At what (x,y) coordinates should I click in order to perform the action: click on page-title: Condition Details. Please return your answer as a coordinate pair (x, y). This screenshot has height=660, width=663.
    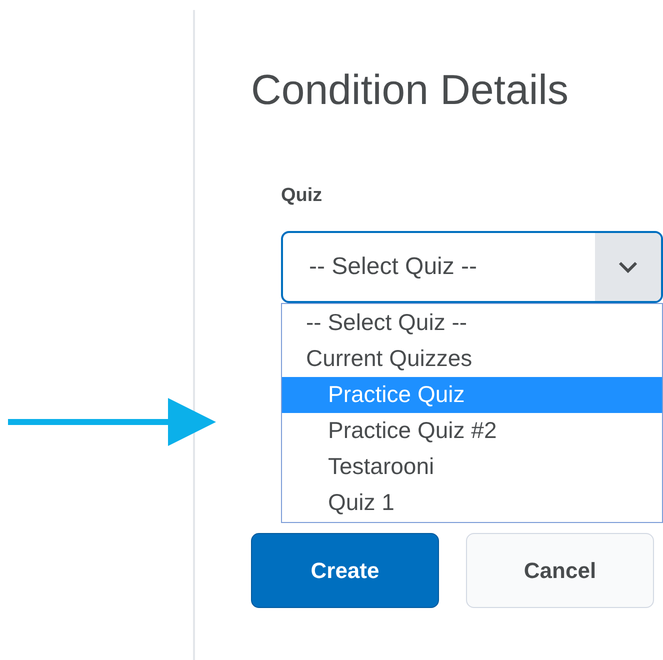
    Looking at the image, I should click on (410, 90).